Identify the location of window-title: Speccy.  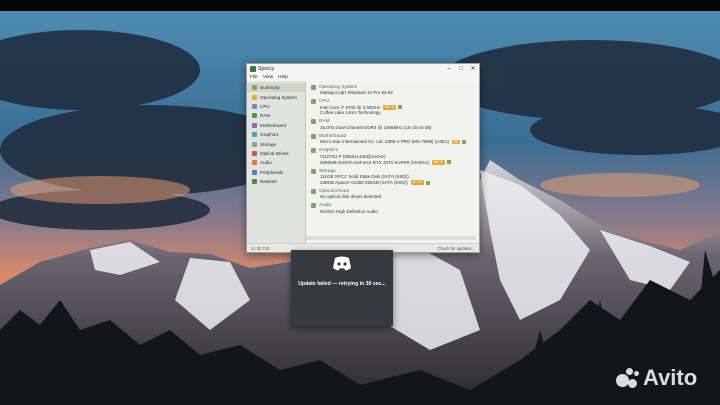
(266, 69).